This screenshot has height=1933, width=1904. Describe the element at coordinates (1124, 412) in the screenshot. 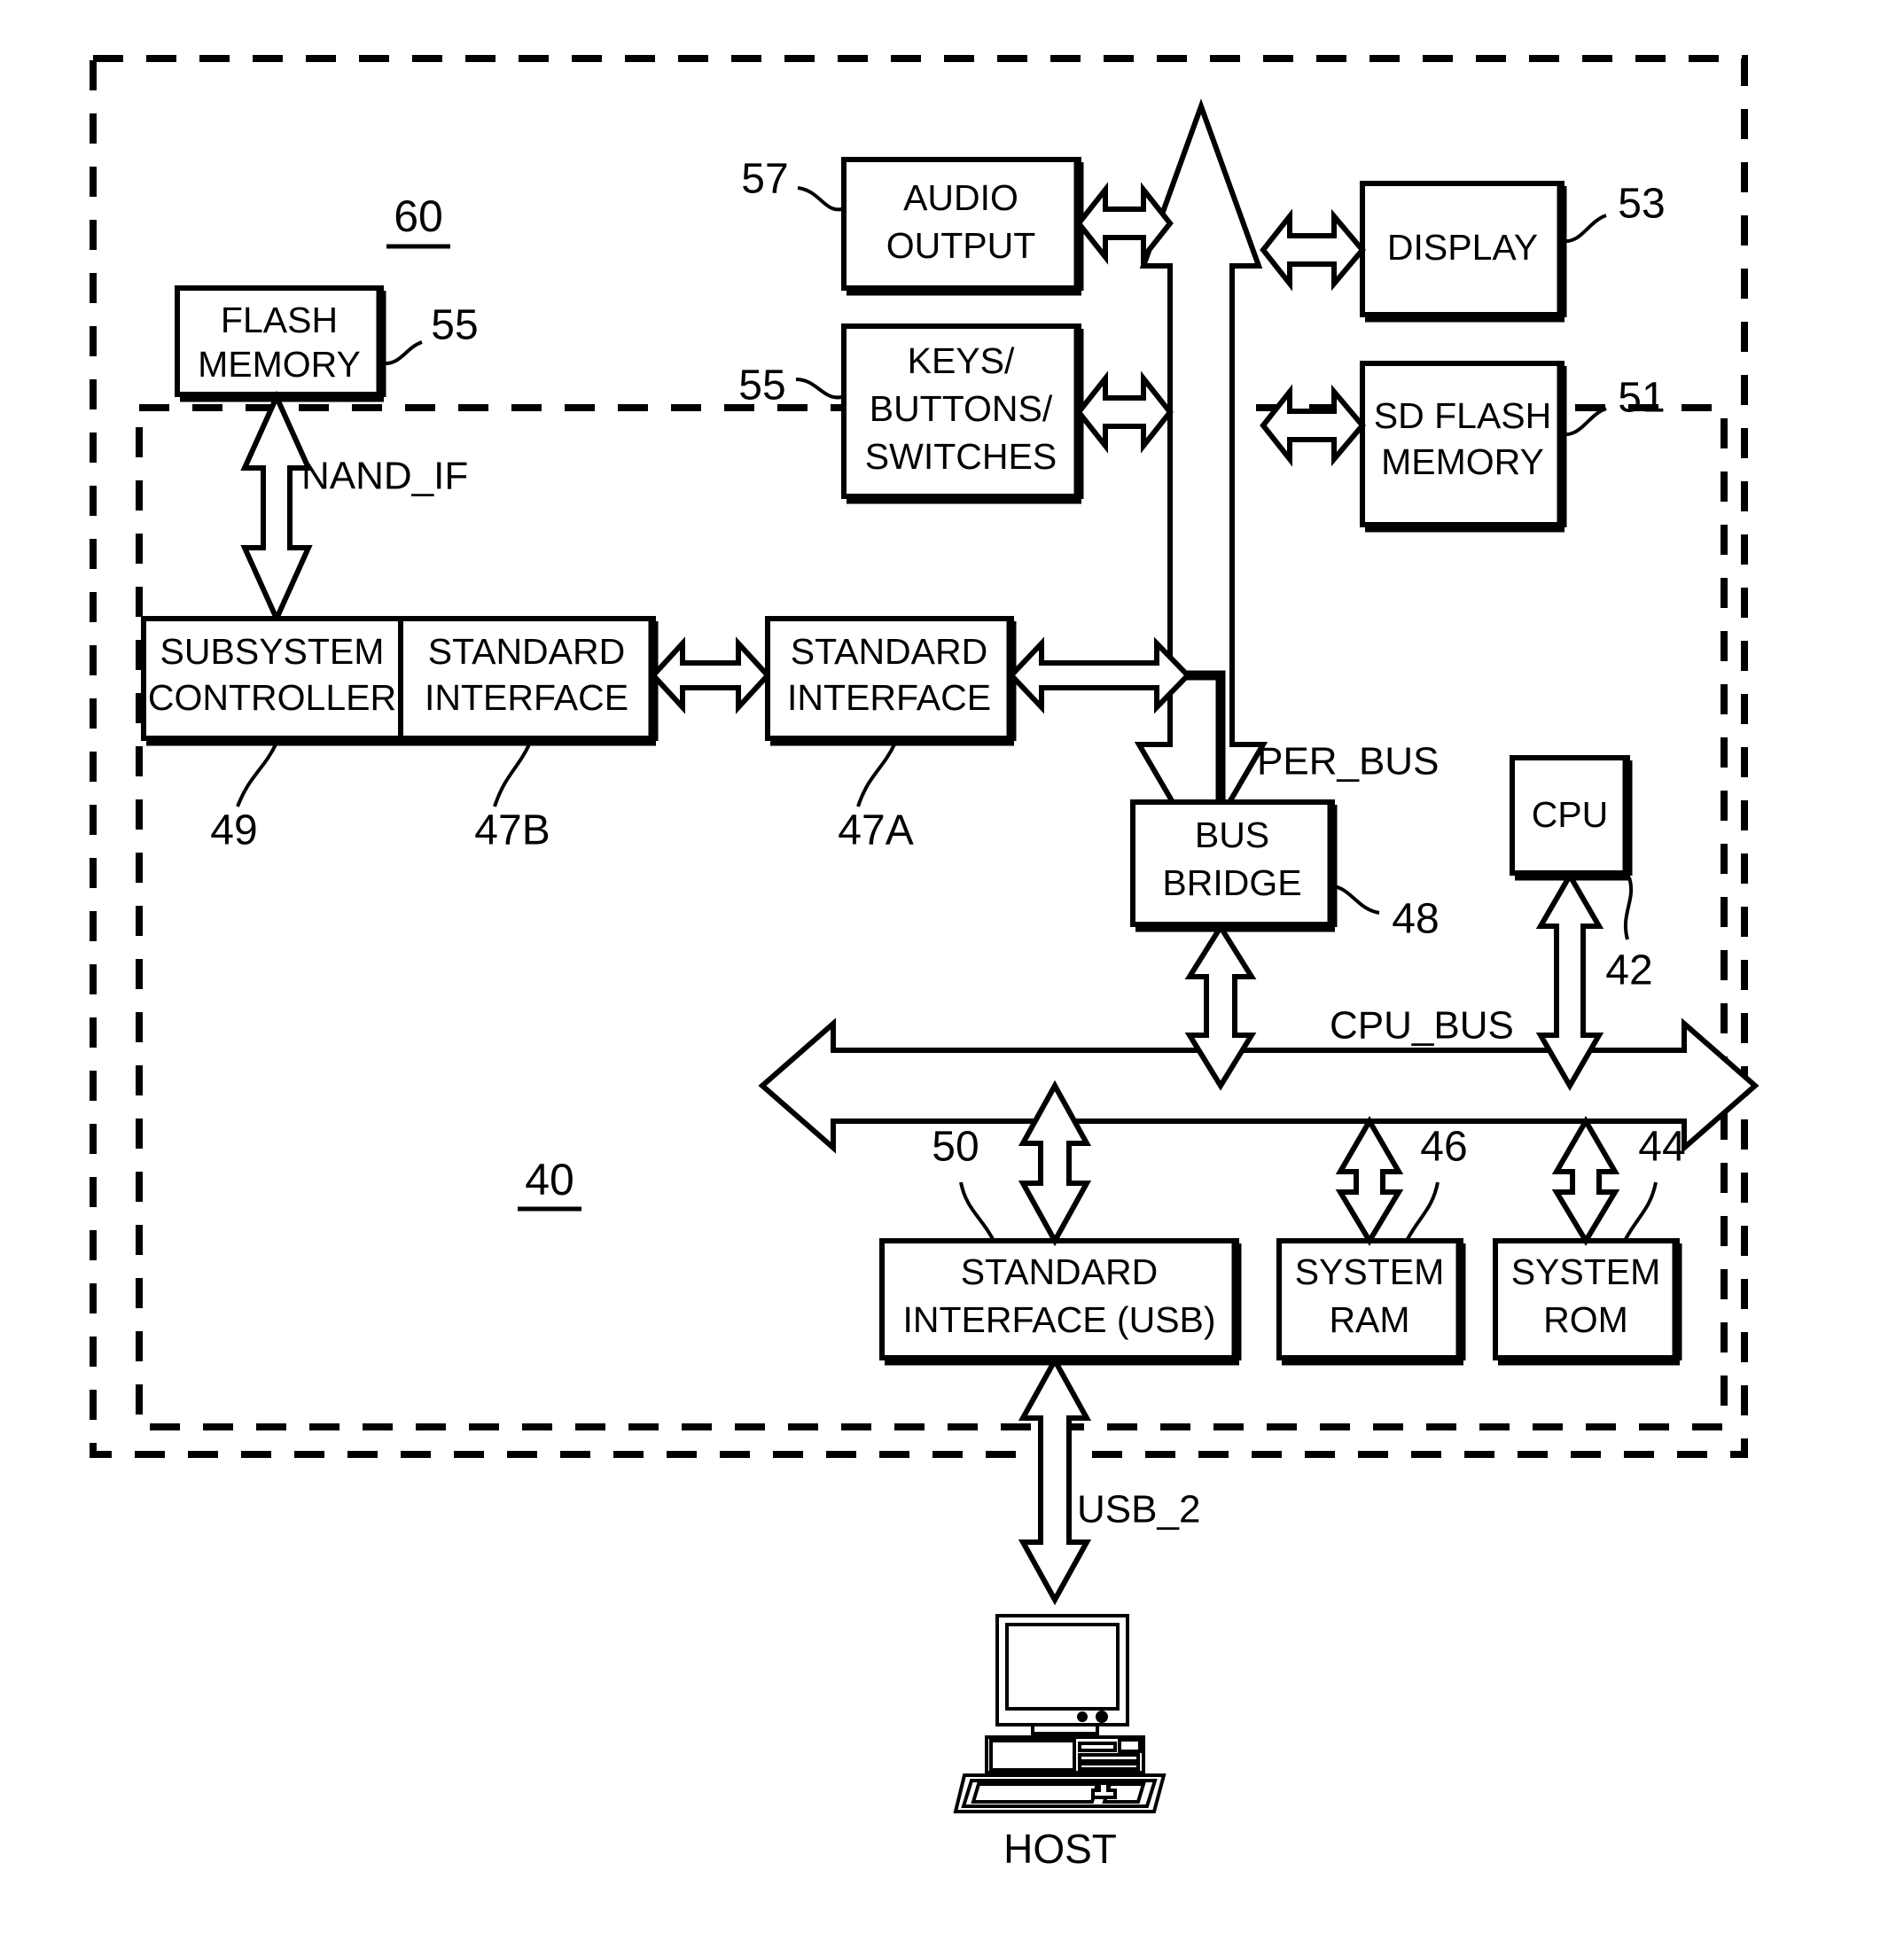

I see `arrow-keys-to-per-bus` at that location.